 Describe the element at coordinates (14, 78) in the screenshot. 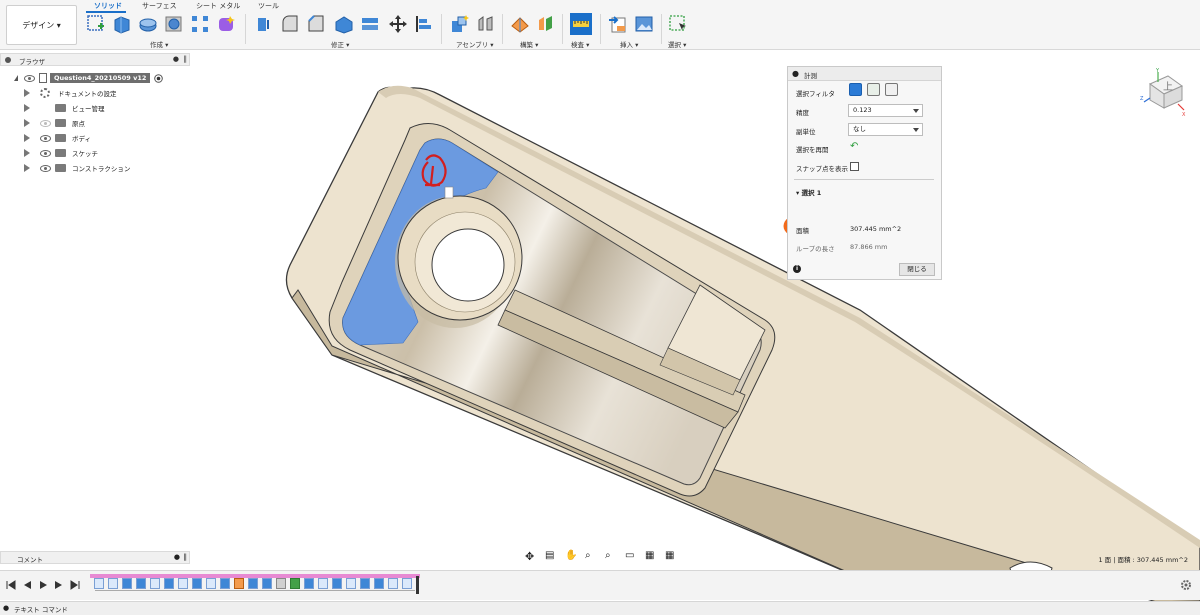

I see `expanded-triangle-icon` at that location.